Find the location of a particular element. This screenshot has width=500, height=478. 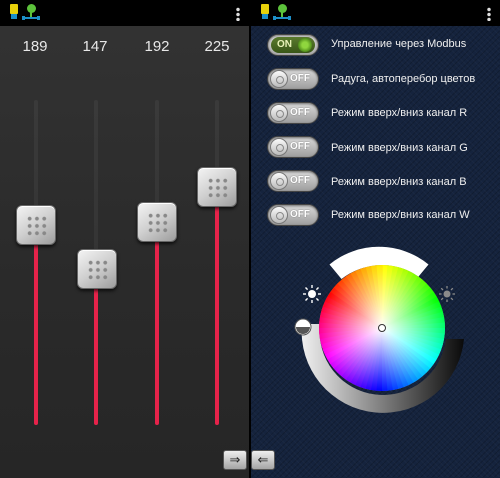

toggle-modbus: ON is located at coordinates (293, 45).